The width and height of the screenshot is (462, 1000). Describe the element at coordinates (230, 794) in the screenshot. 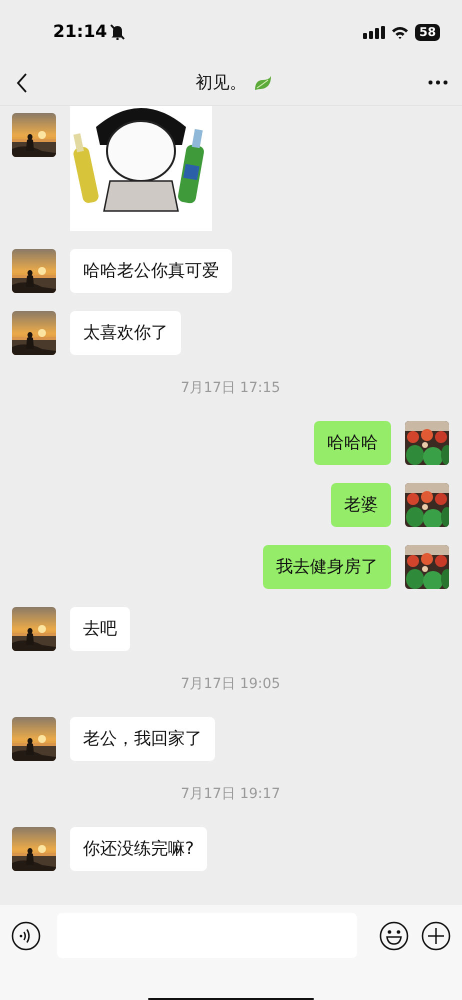

I see `timestamp: 7月17日 19:17` at that location.